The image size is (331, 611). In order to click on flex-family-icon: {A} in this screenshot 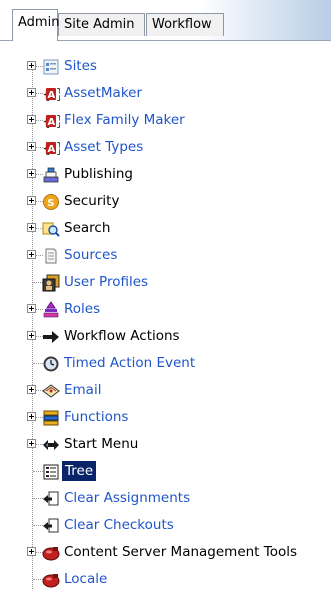, I will do `click(51, 121)`.